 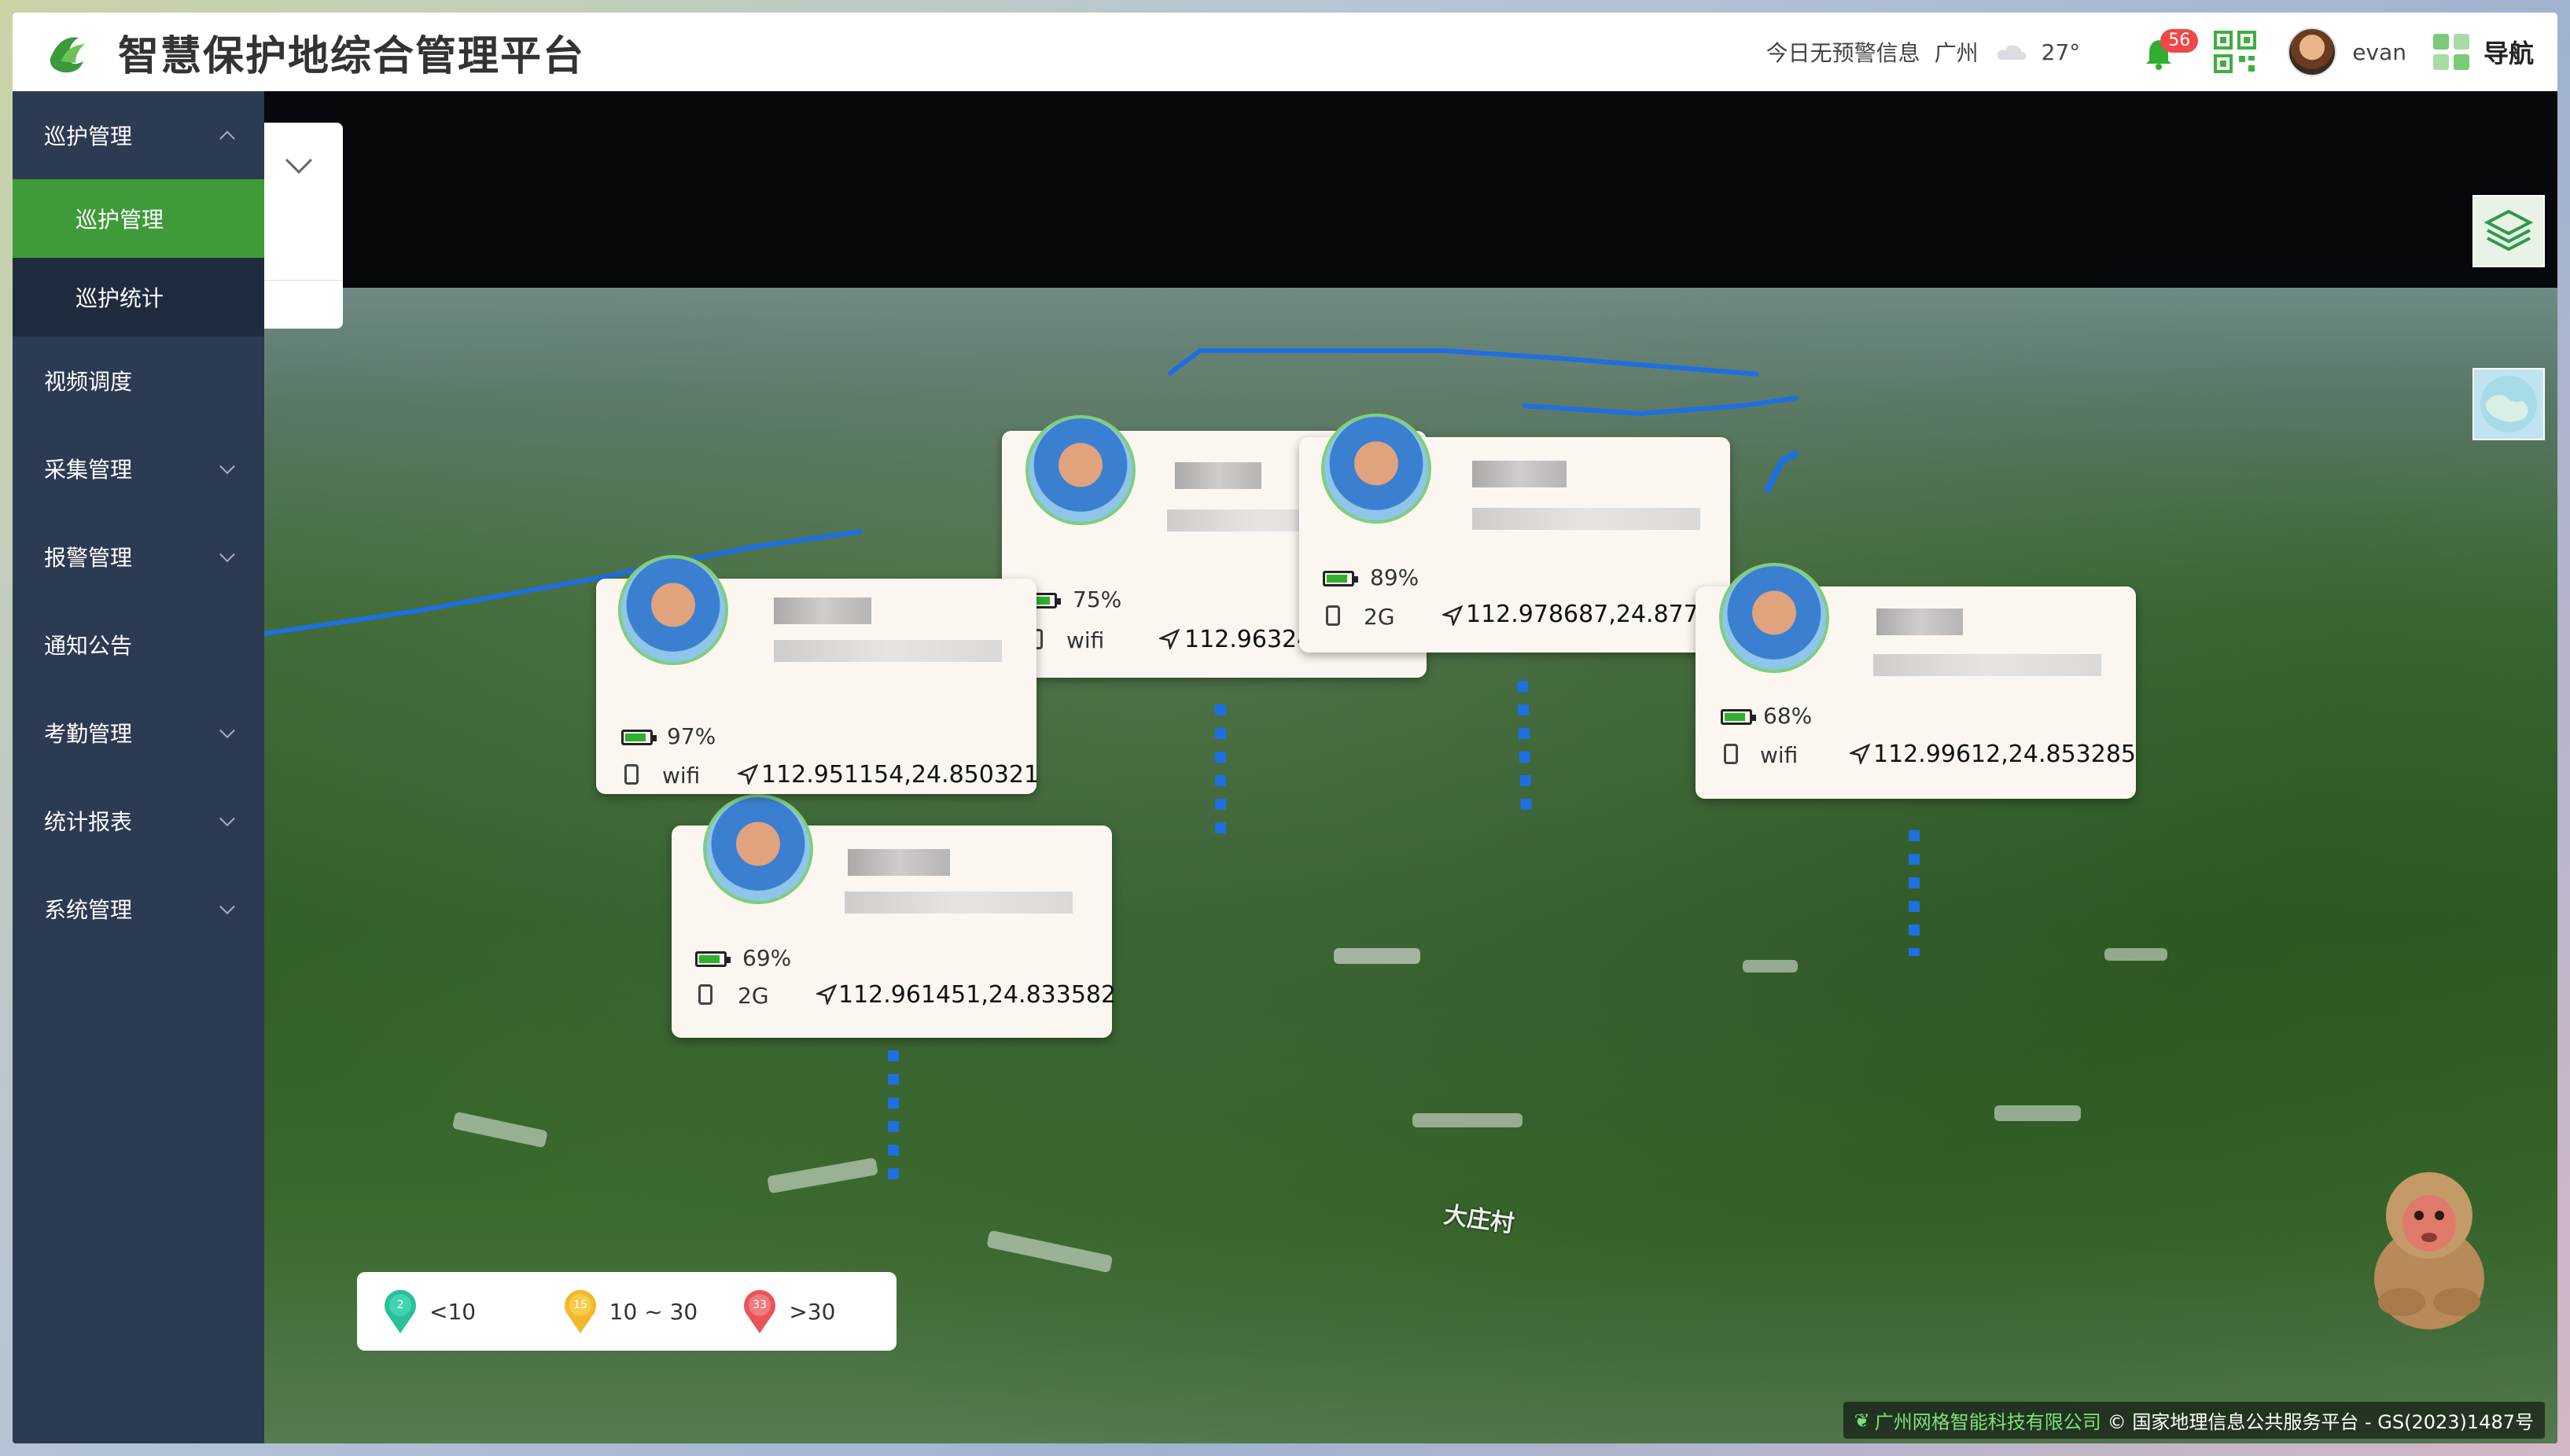 I want to click on gps-coordinates: 112.99612,24.853285, so click(x=2004, y=754).